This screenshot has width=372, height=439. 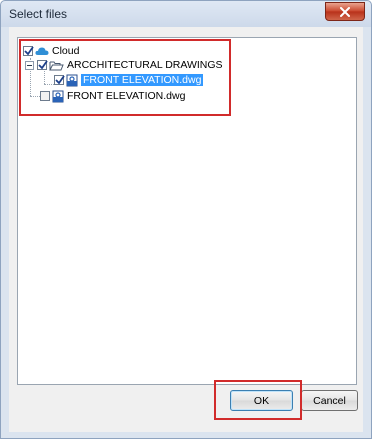 I want to click on ok-highlight-box, so click(x=258, y=400).